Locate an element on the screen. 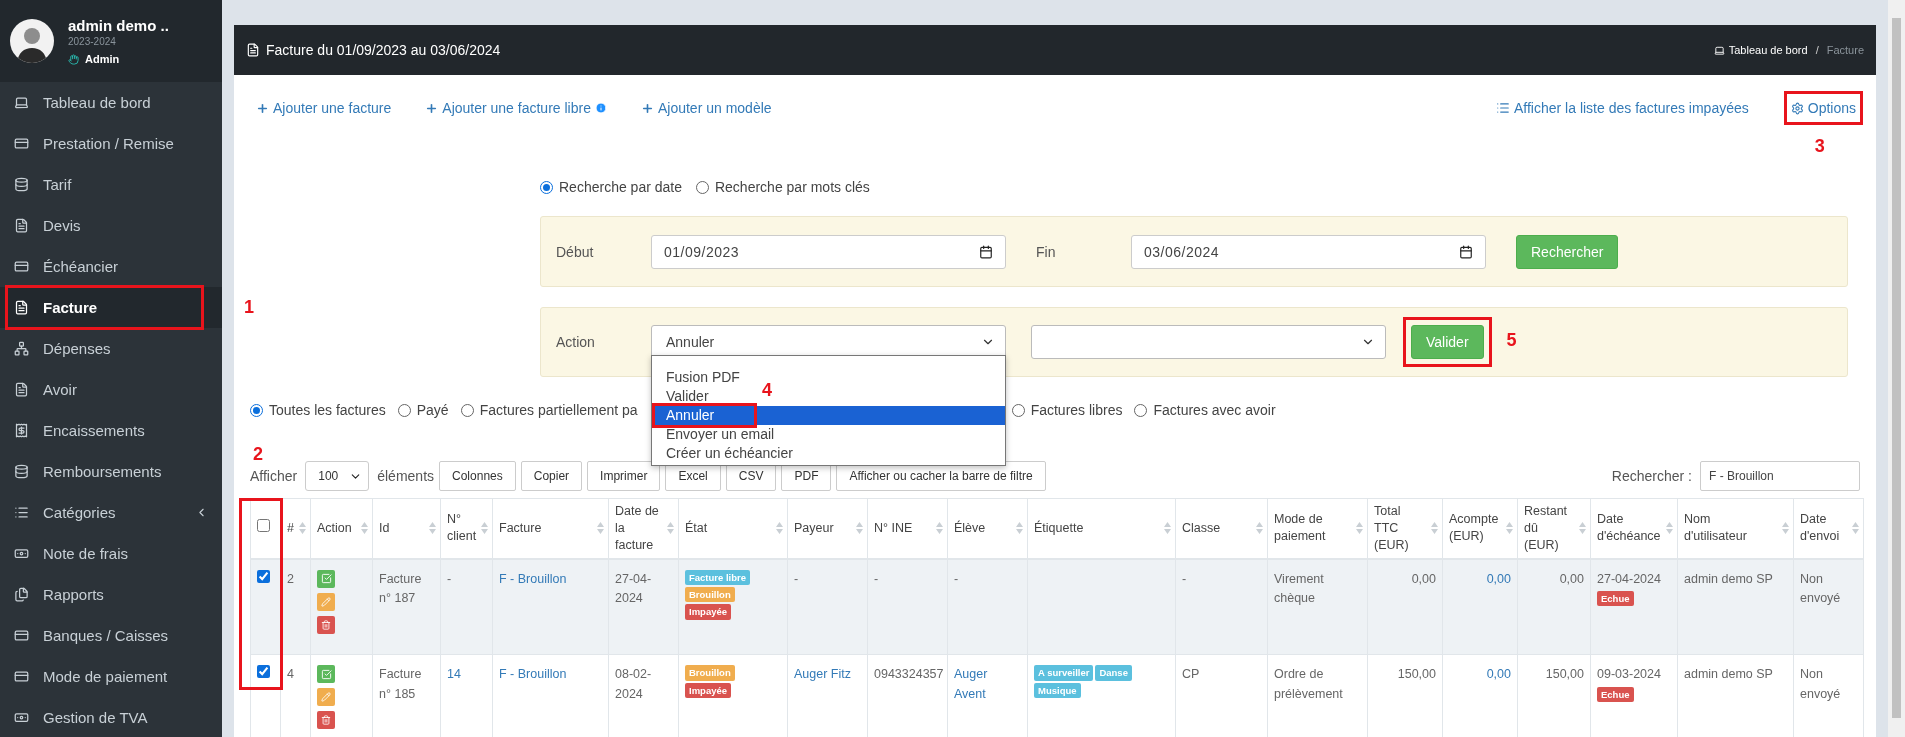 The width and height of the screenshot is (1905, 737). sidebar-item: Encaissements is located at coordinates (111, 430).